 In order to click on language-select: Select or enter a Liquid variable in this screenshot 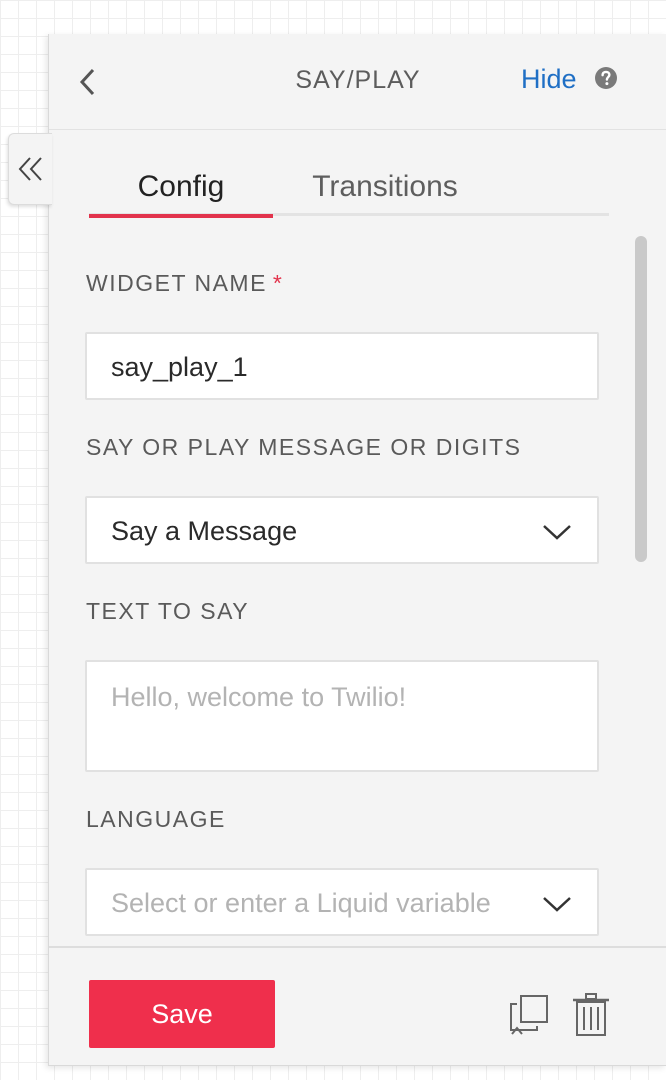, I will do `click(342, 902)`.